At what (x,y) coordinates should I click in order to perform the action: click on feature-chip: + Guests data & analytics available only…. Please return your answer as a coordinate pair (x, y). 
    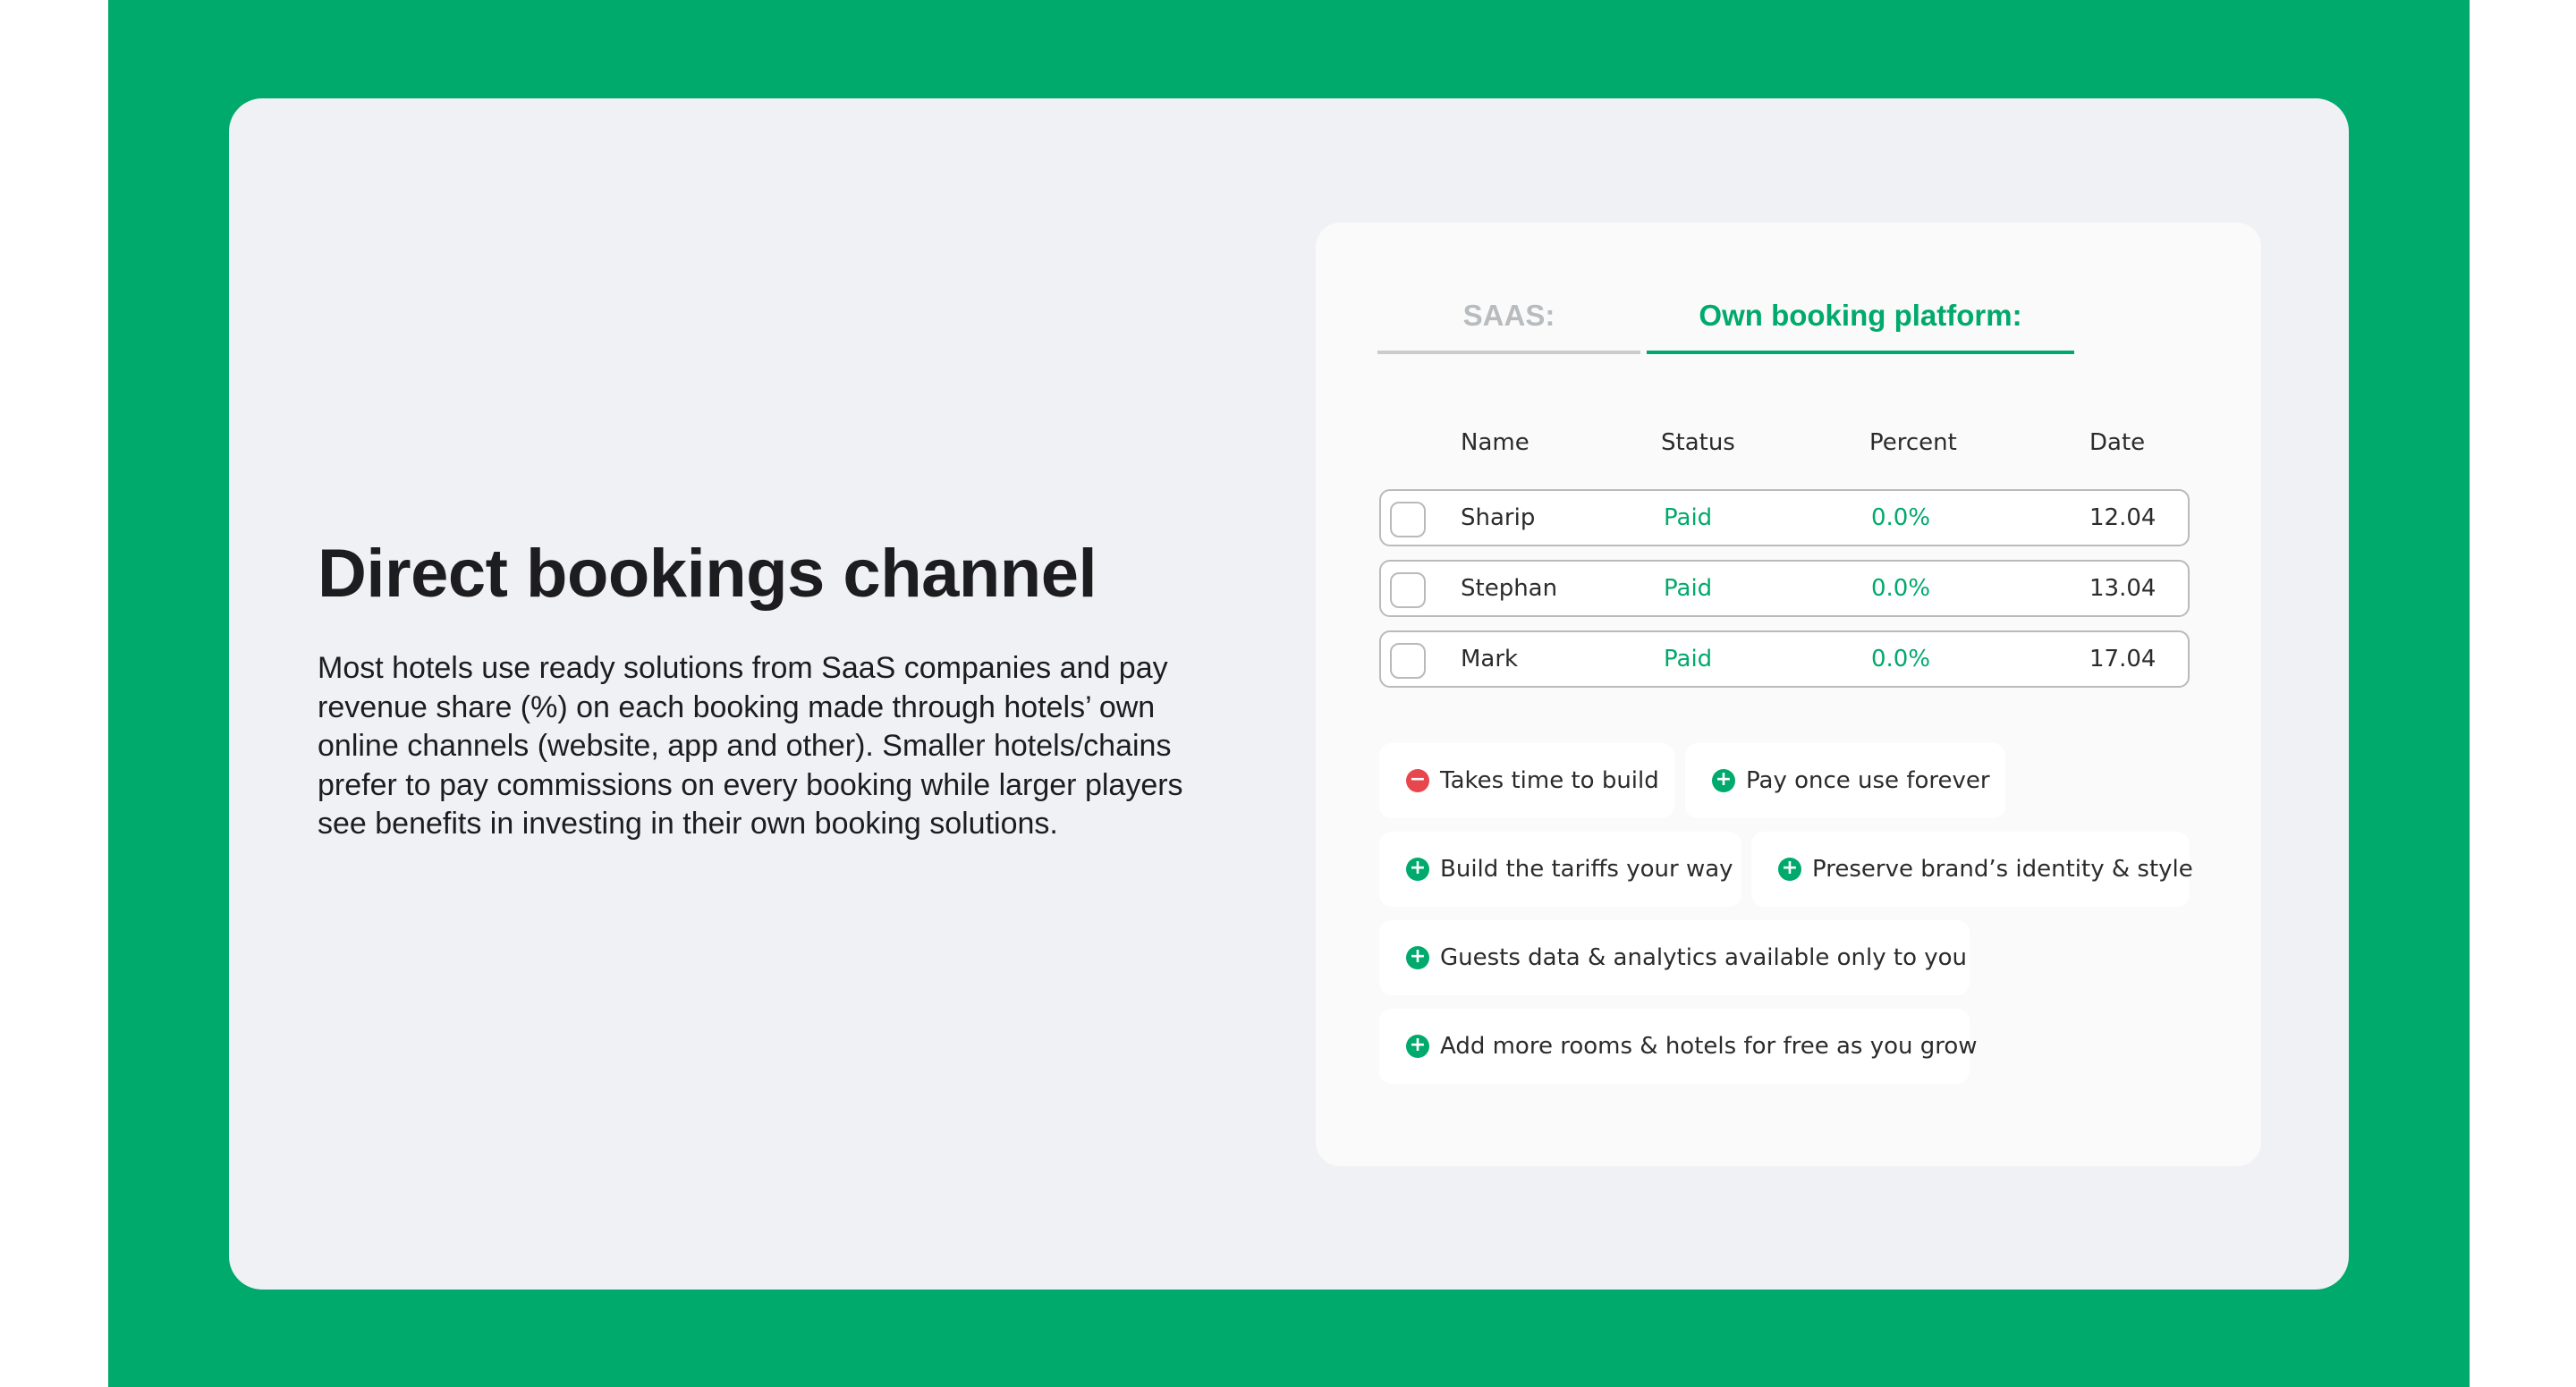
    Looking at the image, I should click on (1674, 957).